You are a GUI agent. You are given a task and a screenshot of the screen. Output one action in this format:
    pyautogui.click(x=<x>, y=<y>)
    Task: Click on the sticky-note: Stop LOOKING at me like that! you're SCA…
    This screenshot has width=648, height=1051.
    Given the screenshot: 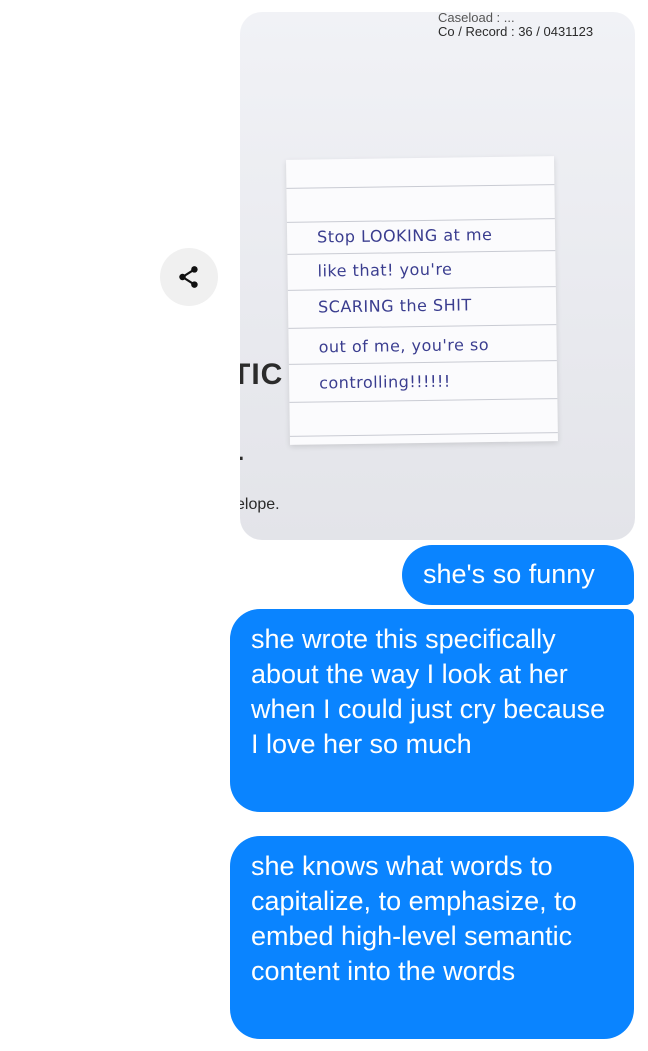 What is the action you would take?
    pyautogui.click(x=422, y=300)
    